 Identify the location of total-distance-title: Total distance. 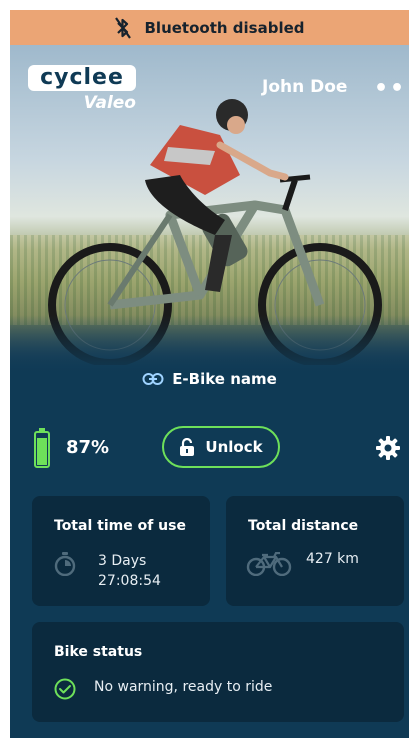
(303, 526).